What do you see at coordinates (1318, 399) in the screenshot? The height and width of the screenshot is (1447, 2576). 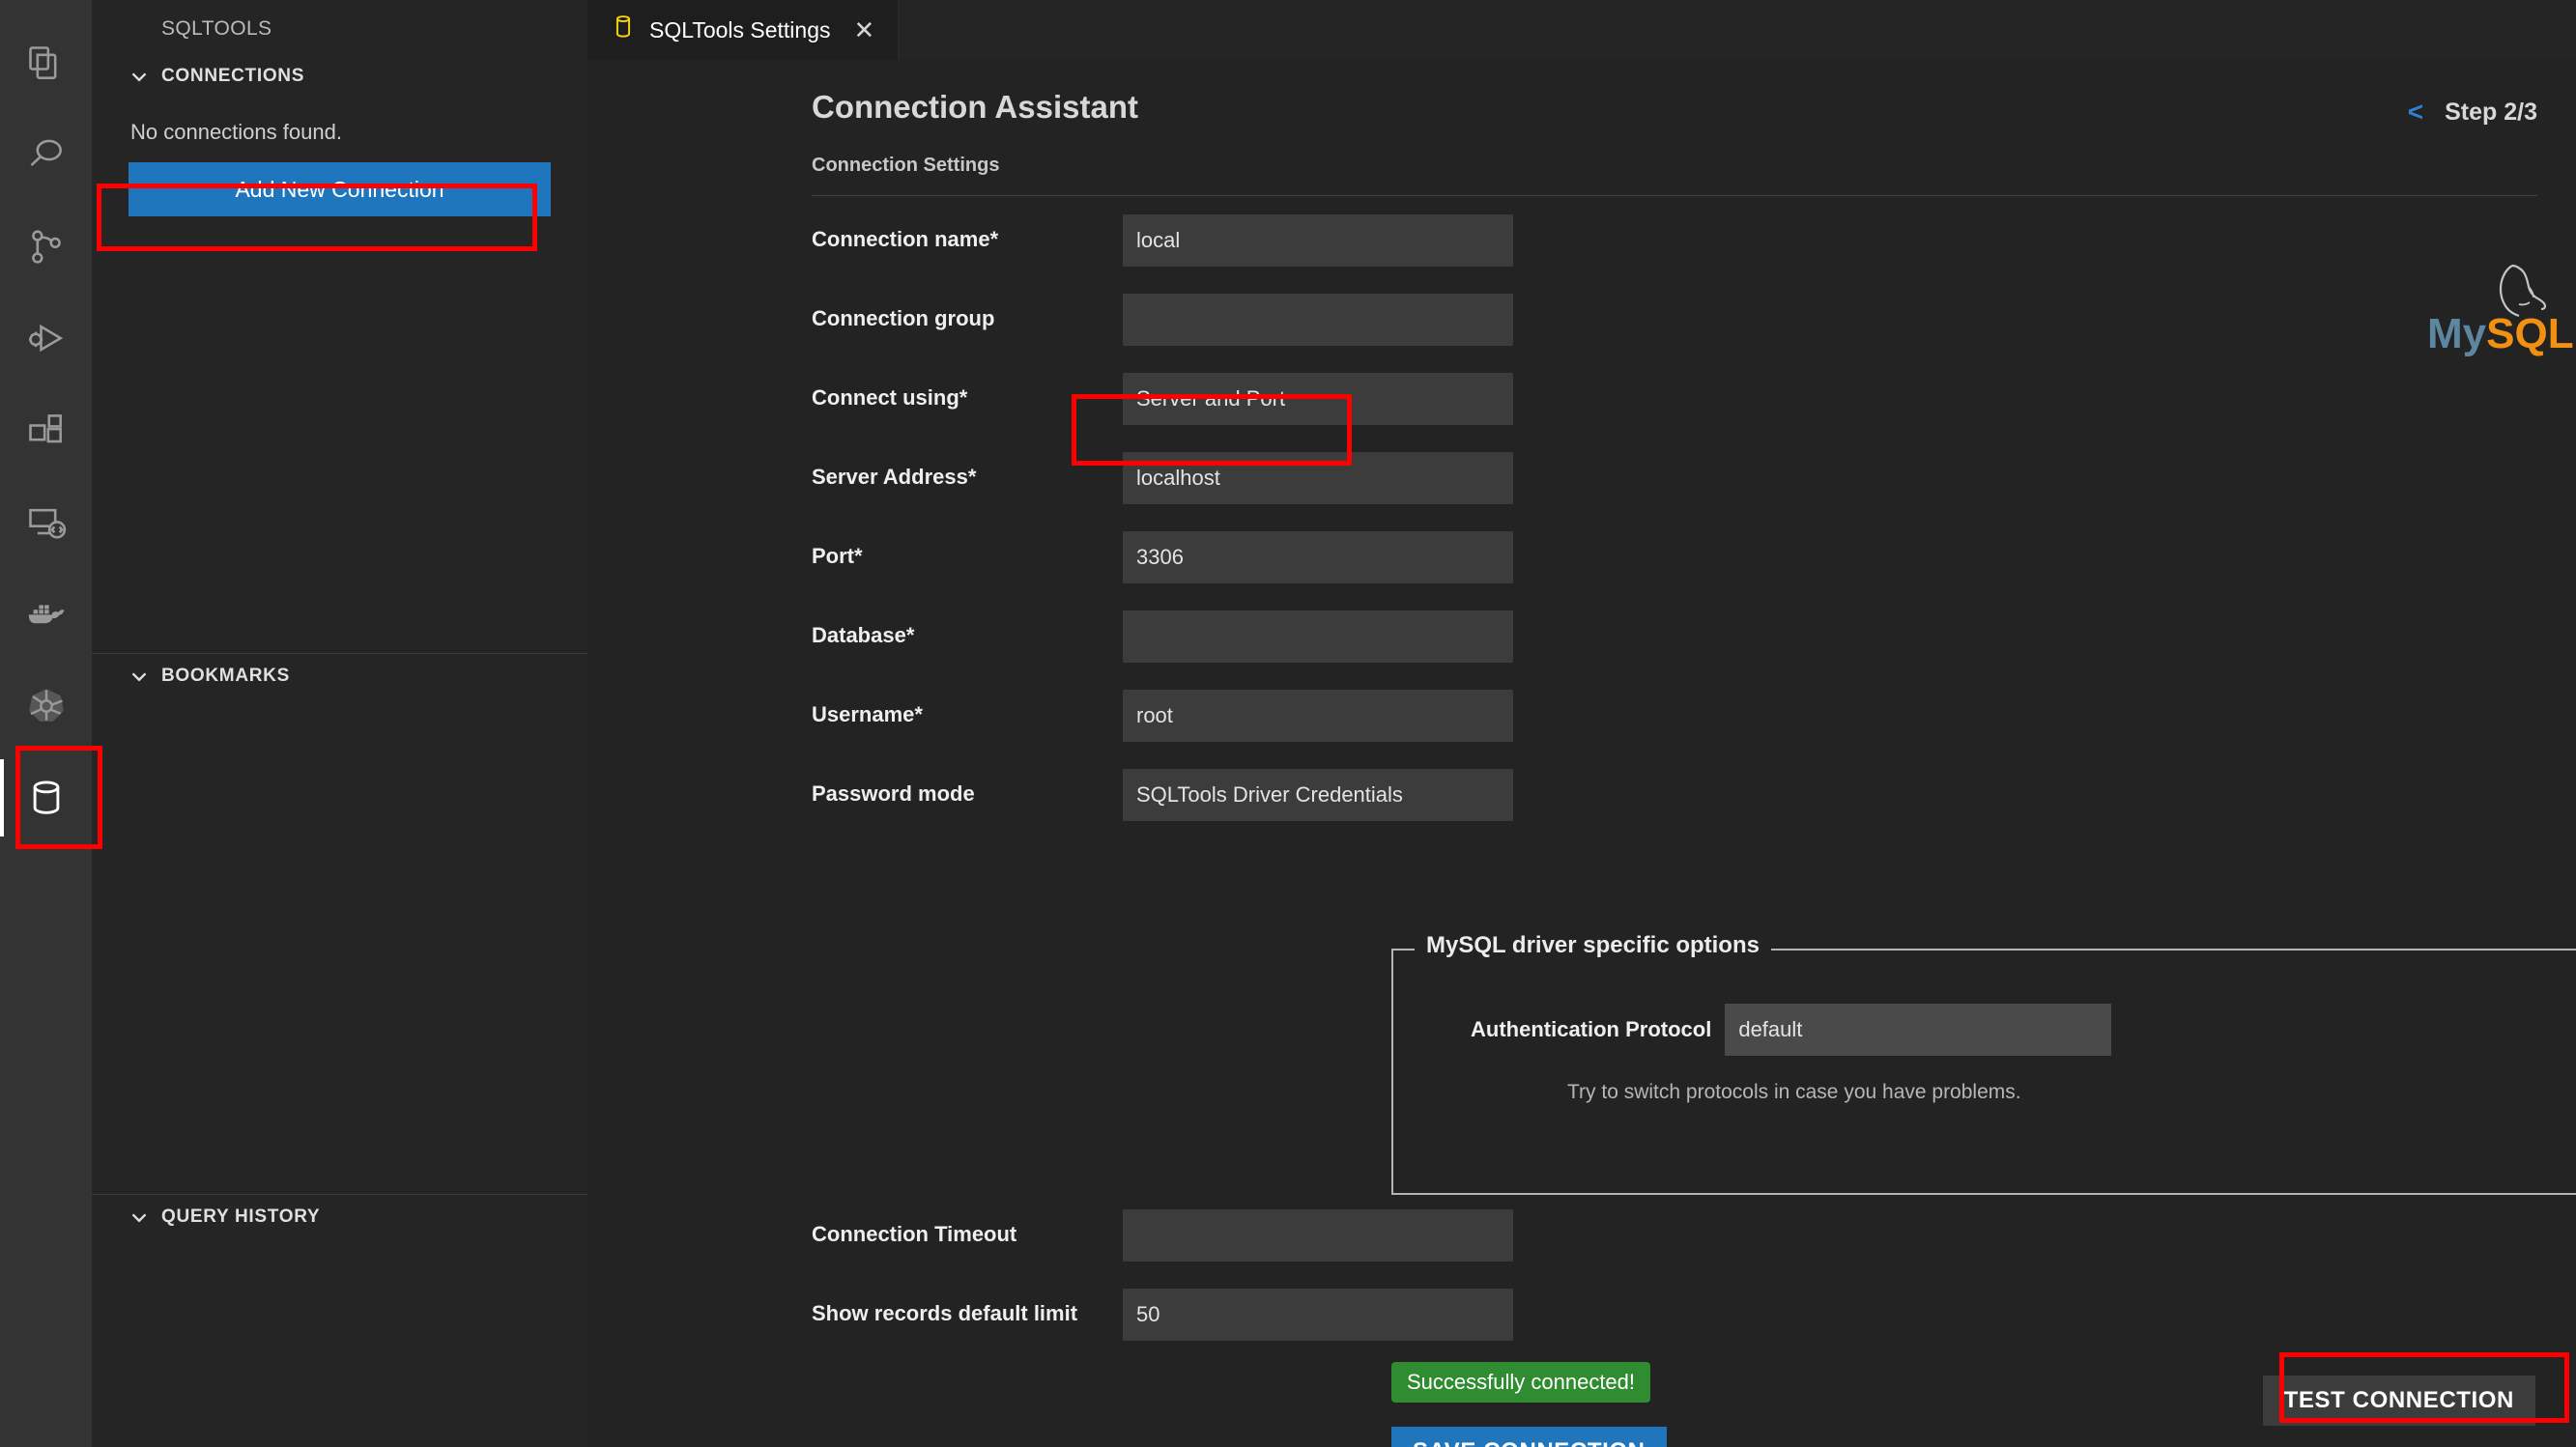 I see `connect-using-select` at bounding box center [1318, 399].